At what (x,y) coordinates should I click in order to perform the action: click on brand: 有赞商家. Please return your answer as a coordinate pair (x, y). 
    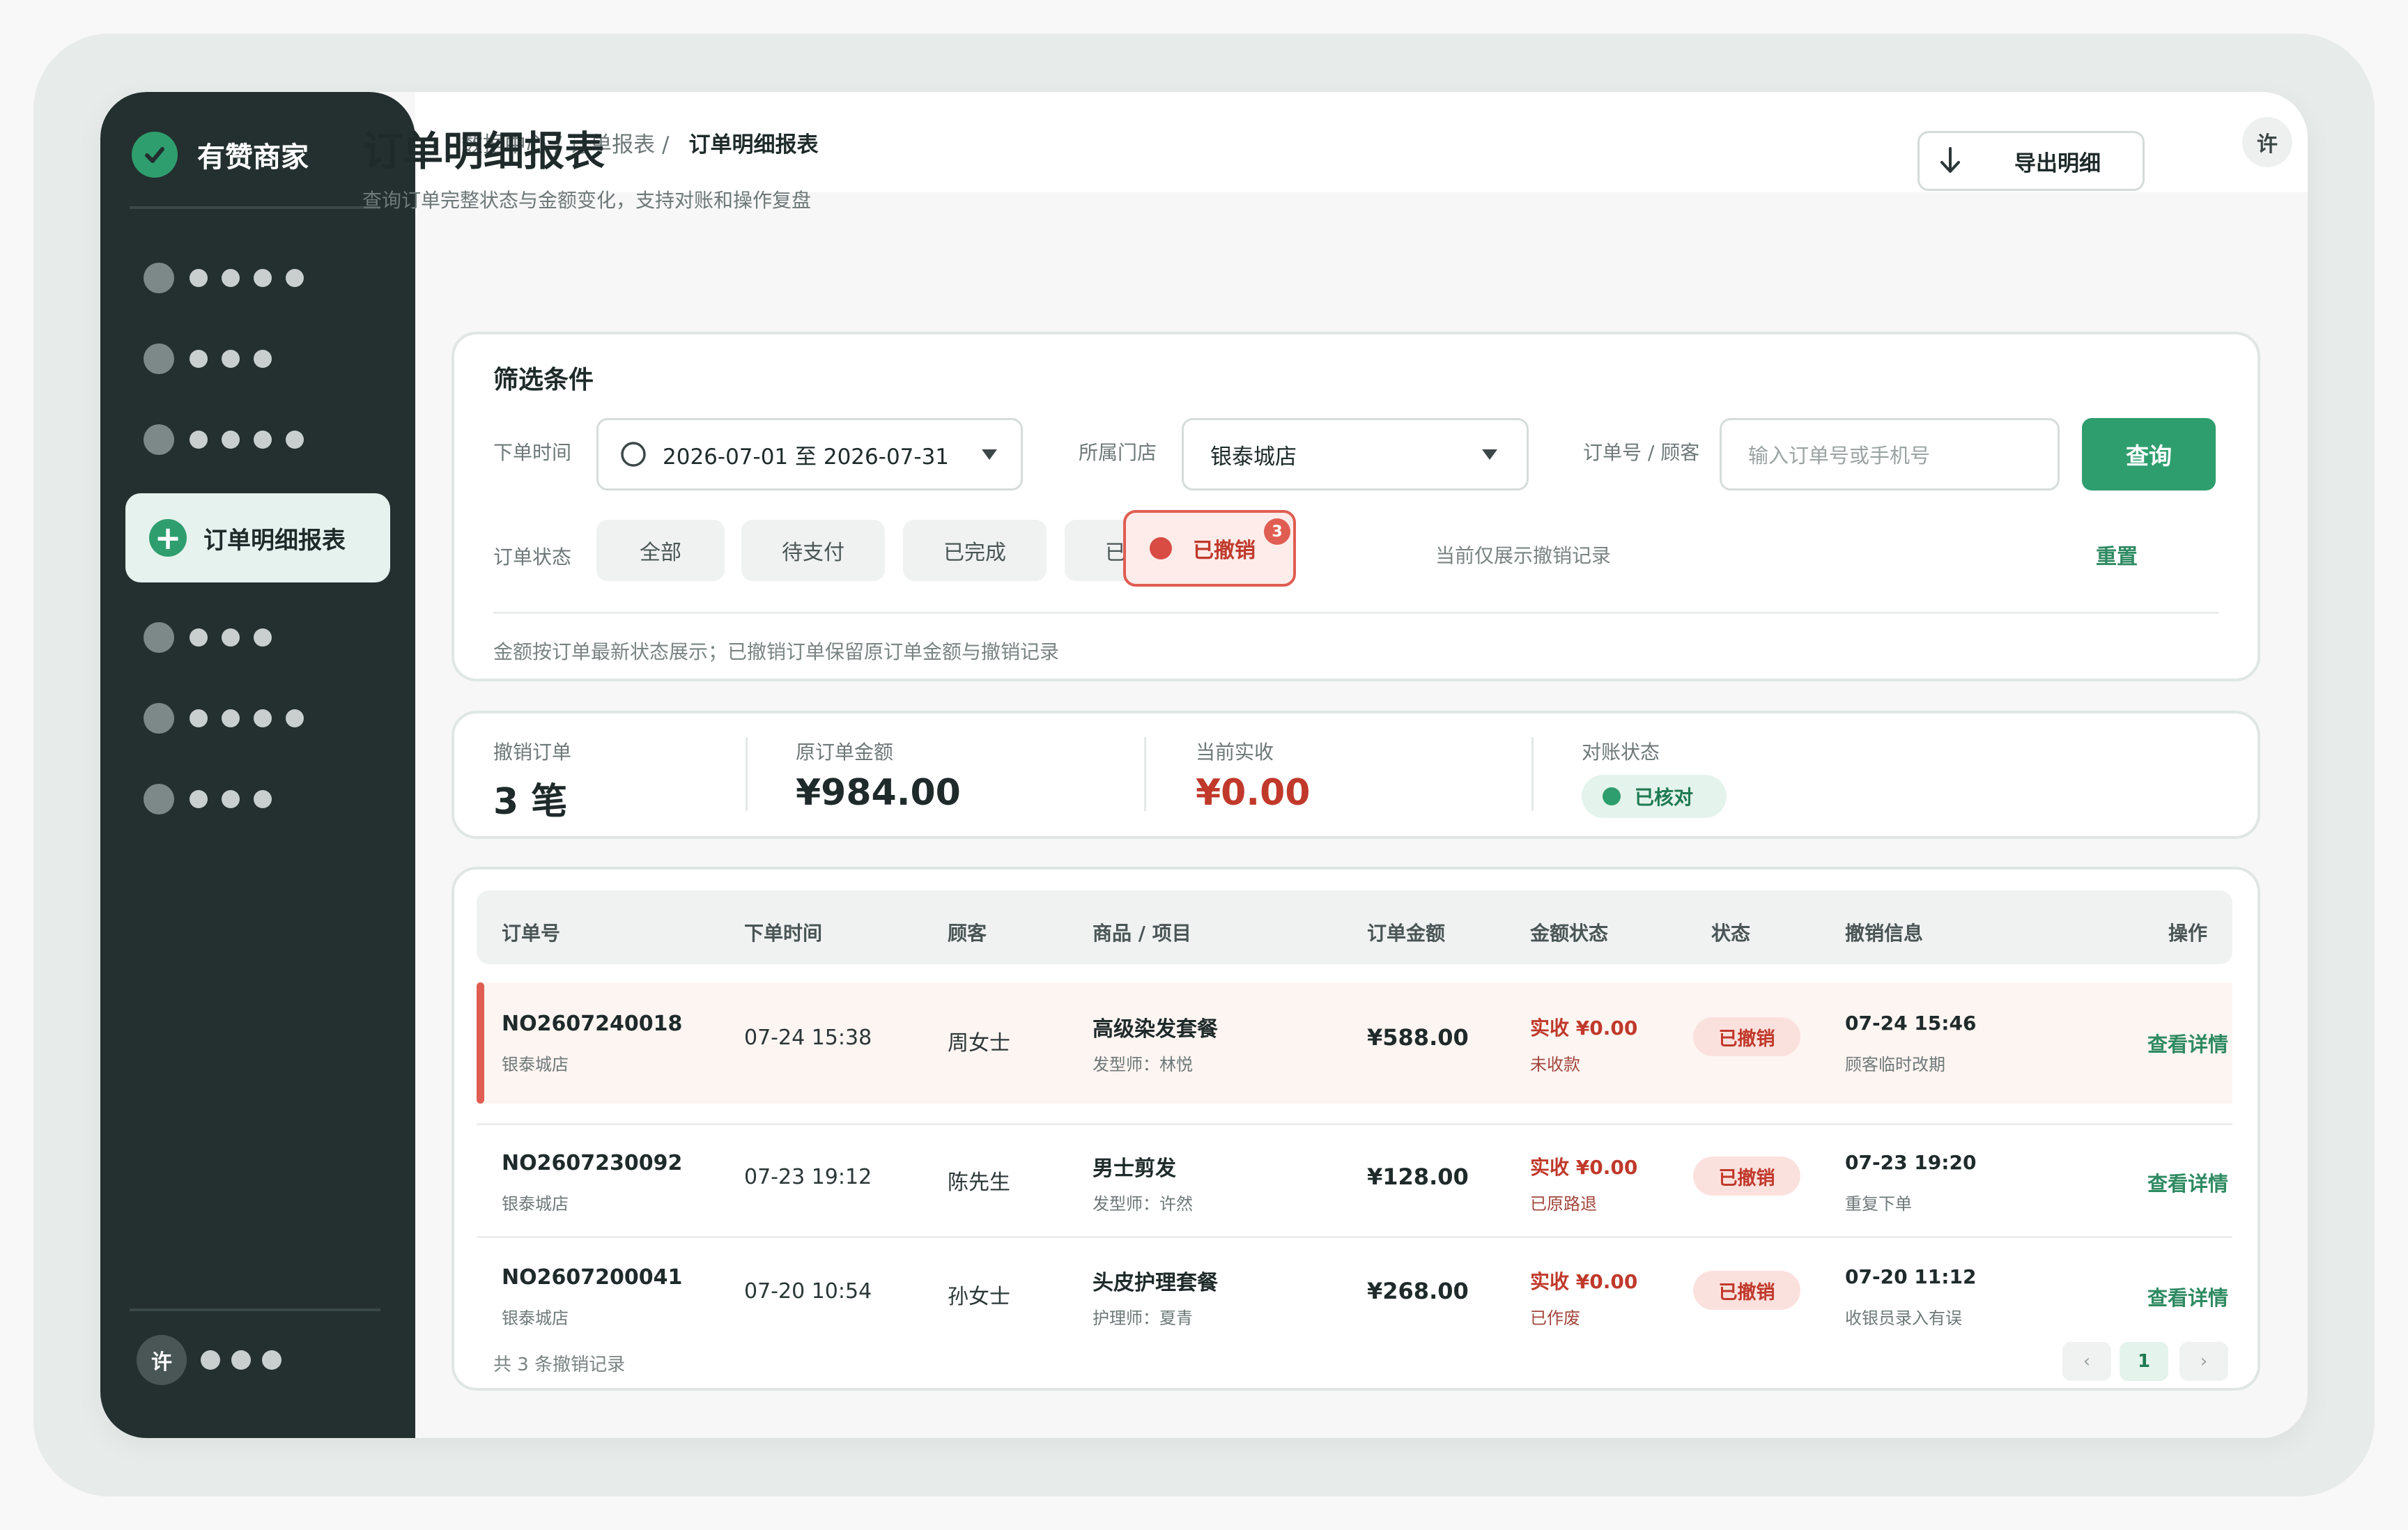
    Looking at the image, I should click on (221, 155).